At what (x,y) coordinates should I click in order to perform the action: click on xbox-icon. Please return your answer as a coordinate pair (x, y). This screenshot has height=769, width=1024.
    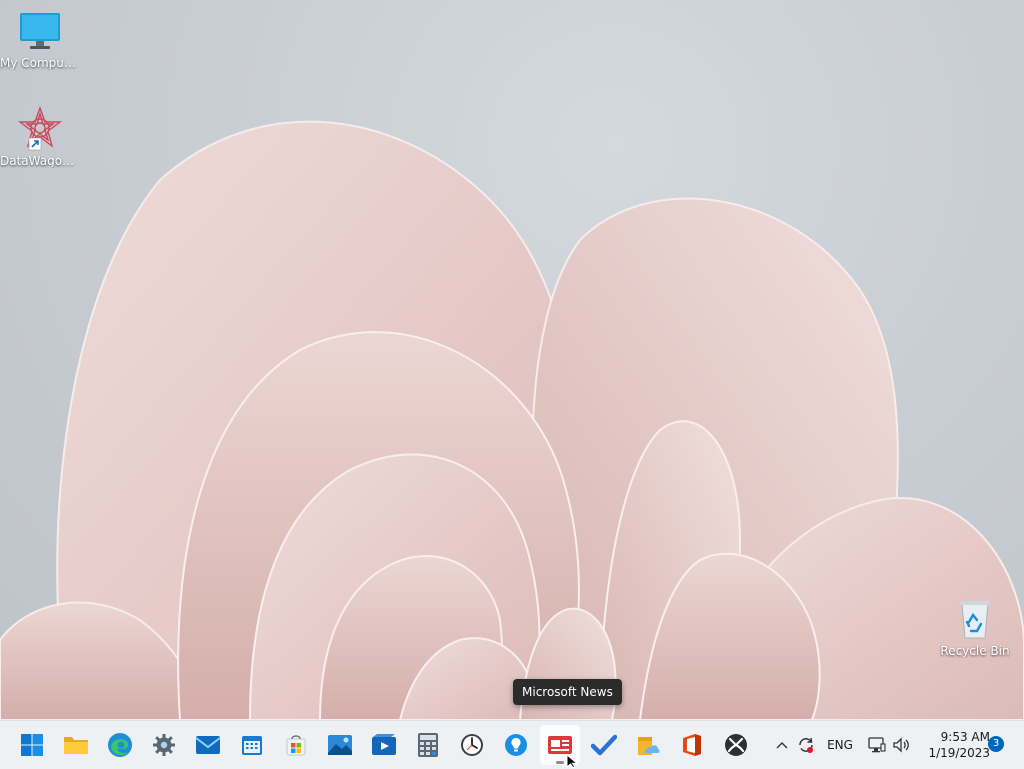
    Looking at the image, I should click on (736, 745).